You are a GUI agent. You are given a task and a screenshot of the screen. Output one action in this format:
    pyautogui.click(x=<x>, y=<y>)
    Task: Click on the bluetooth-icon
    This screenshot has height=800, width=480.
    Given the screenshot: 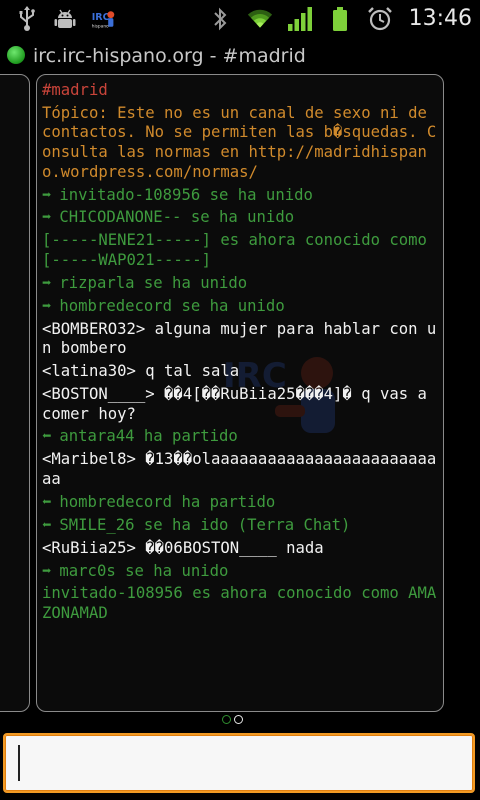 What is the action you would take?
    pyautogui.click(x=220, y=19)
    